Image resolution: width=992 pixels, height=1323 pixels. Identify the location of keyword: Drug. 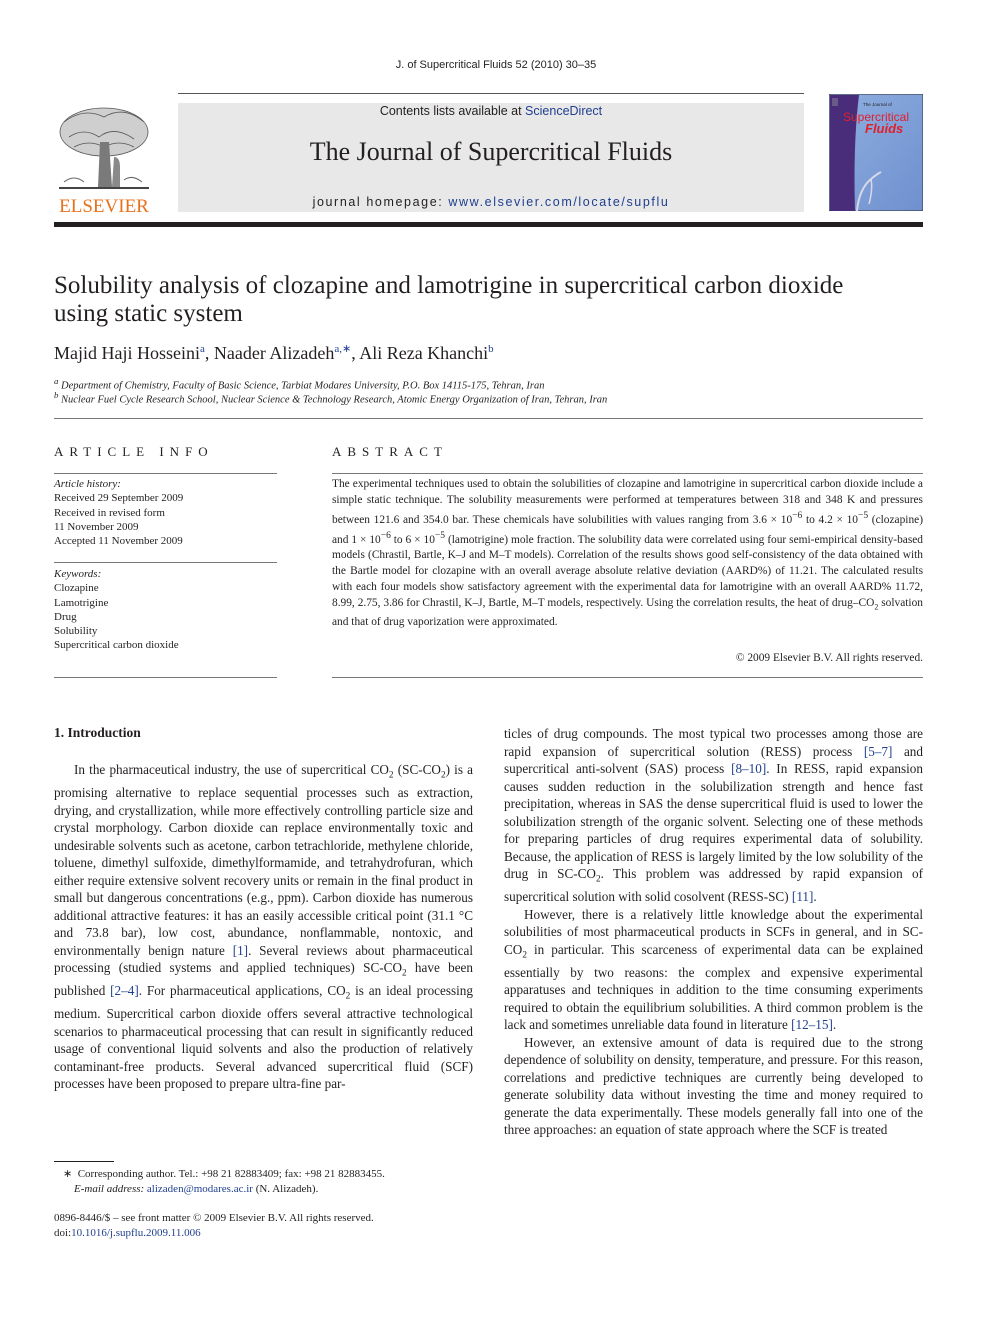
(65, 616).